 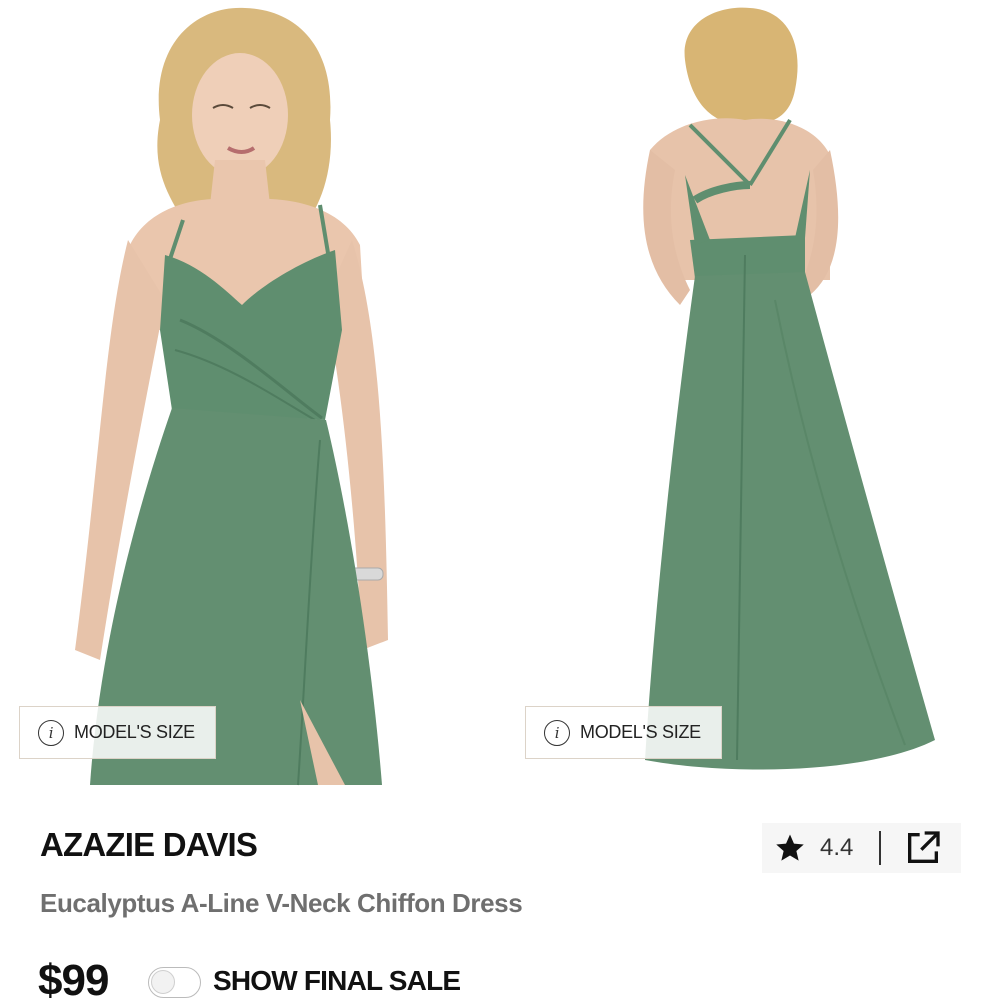 What do you see at coordinates (923, 848) in the screenshot?
I see `external-link-icon` at bounding box center [923, 848].